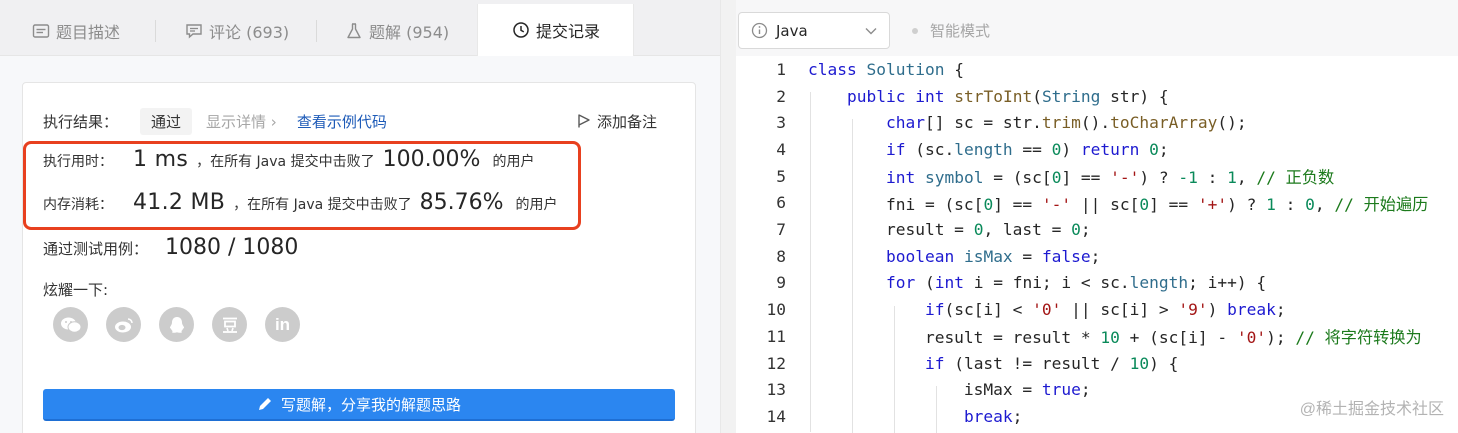 The width and height of the screenshot is (1458, 433). I want to click on linkedin-icon: in, so click(282, 324).